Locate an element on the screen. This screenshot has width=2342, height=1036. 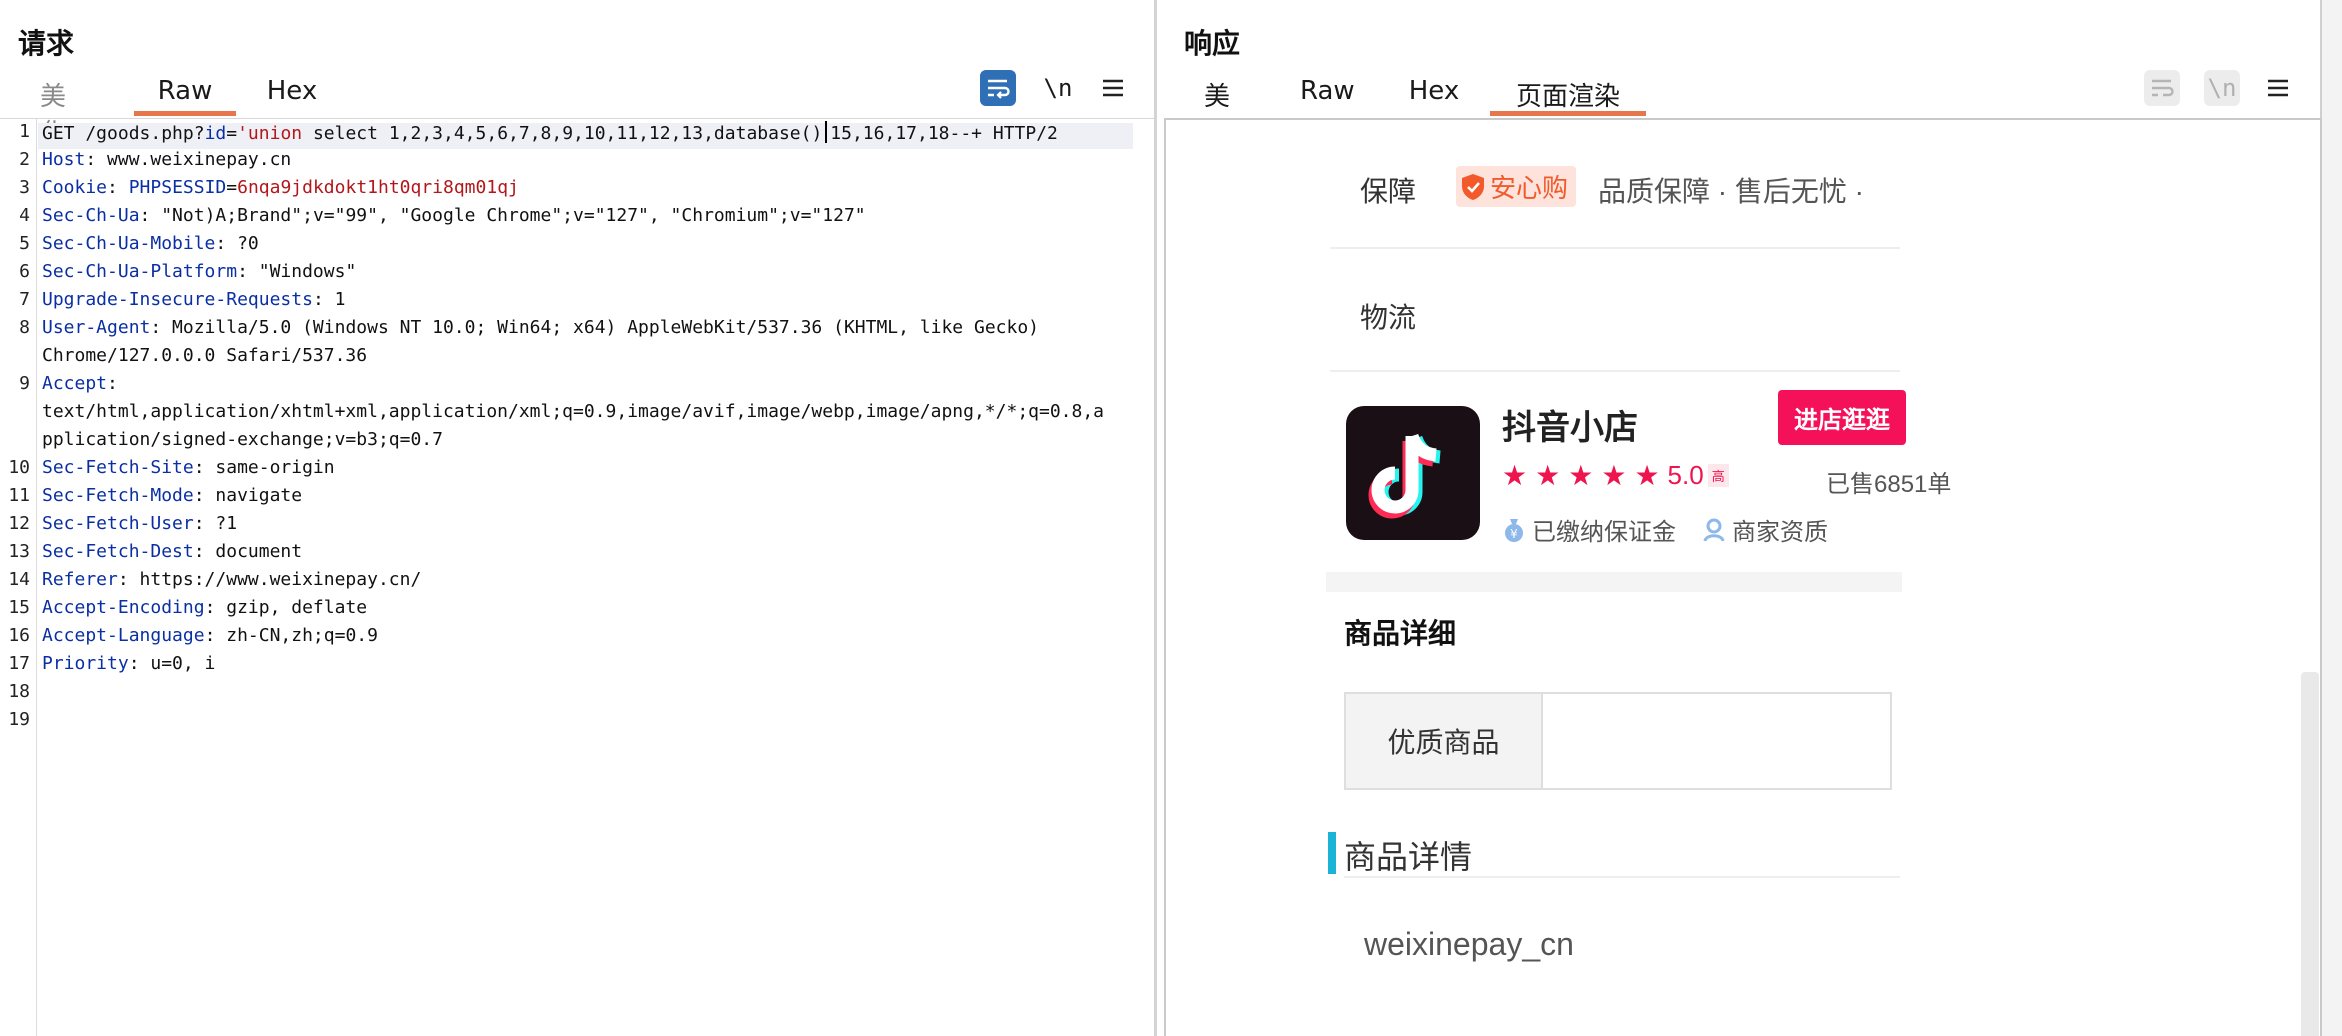
merchant-person-icon is located at coordinates (1714, 530).